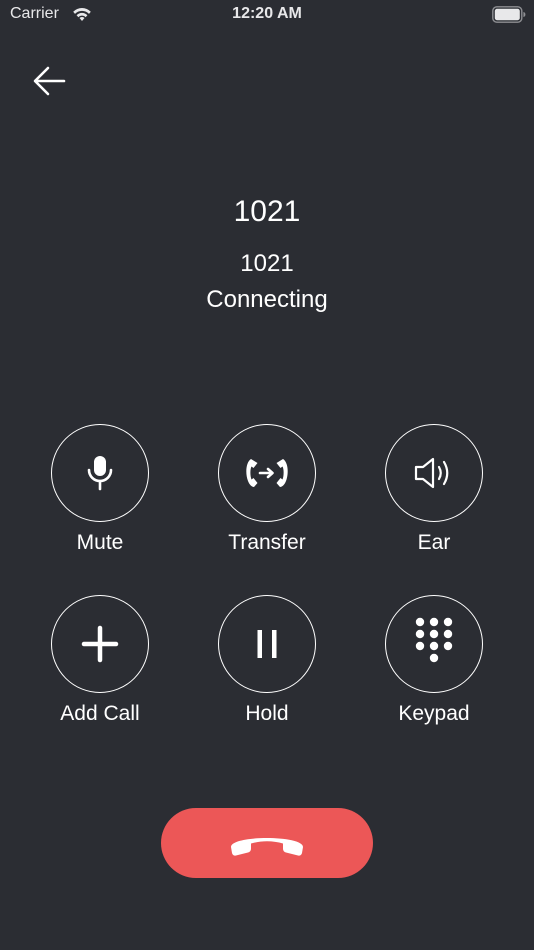  Describe the element at coordinates (267, 211) in the screenshot. I see `caller-name: 1021` at that location.